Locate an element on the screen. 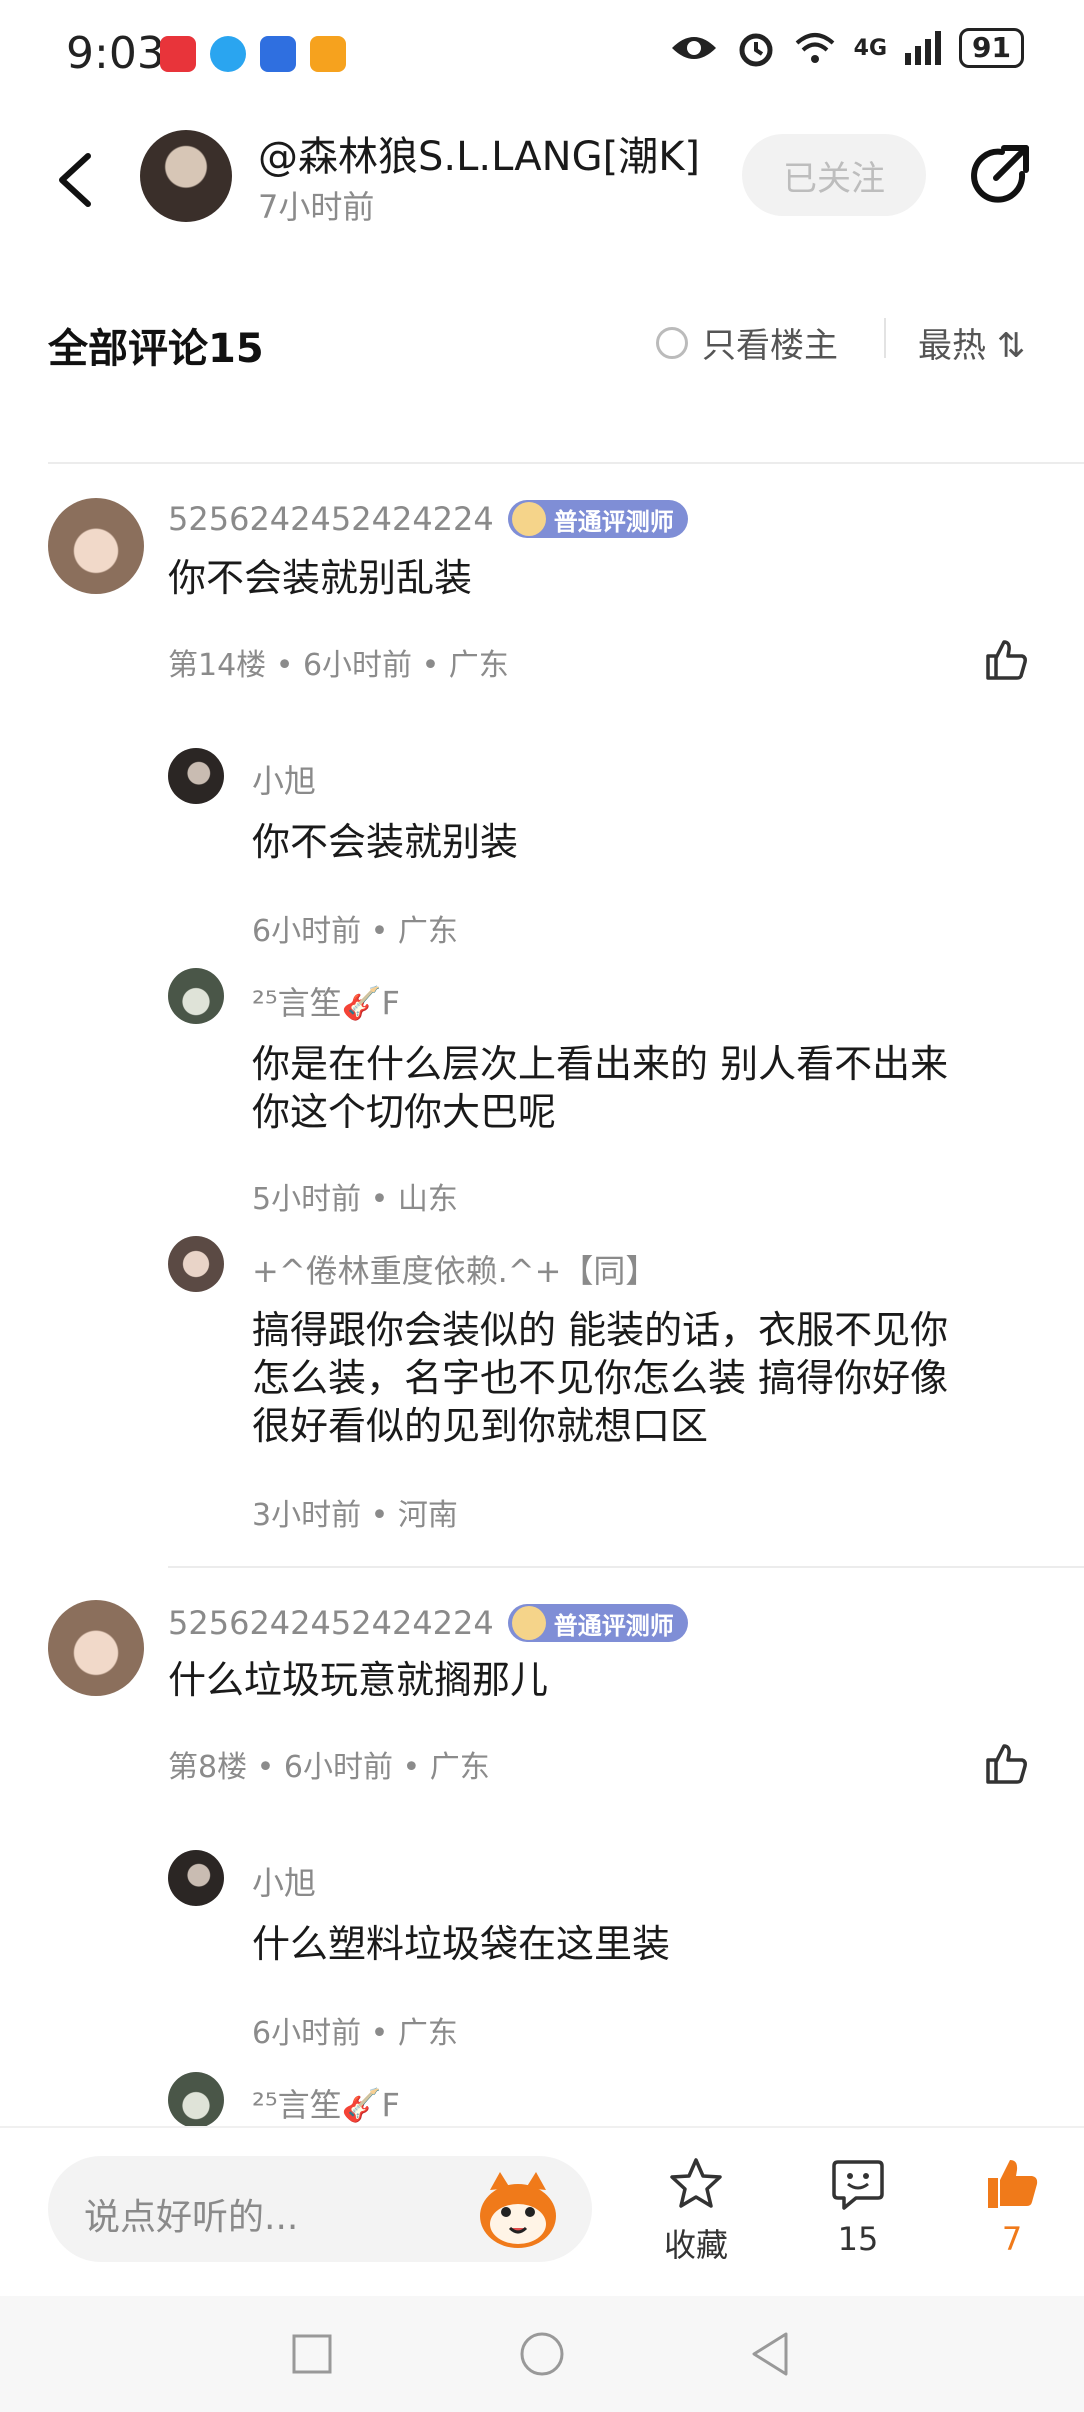 The width and height of the screenshot is (1084, 2412). share-icon is located at coordinates (999, 177).